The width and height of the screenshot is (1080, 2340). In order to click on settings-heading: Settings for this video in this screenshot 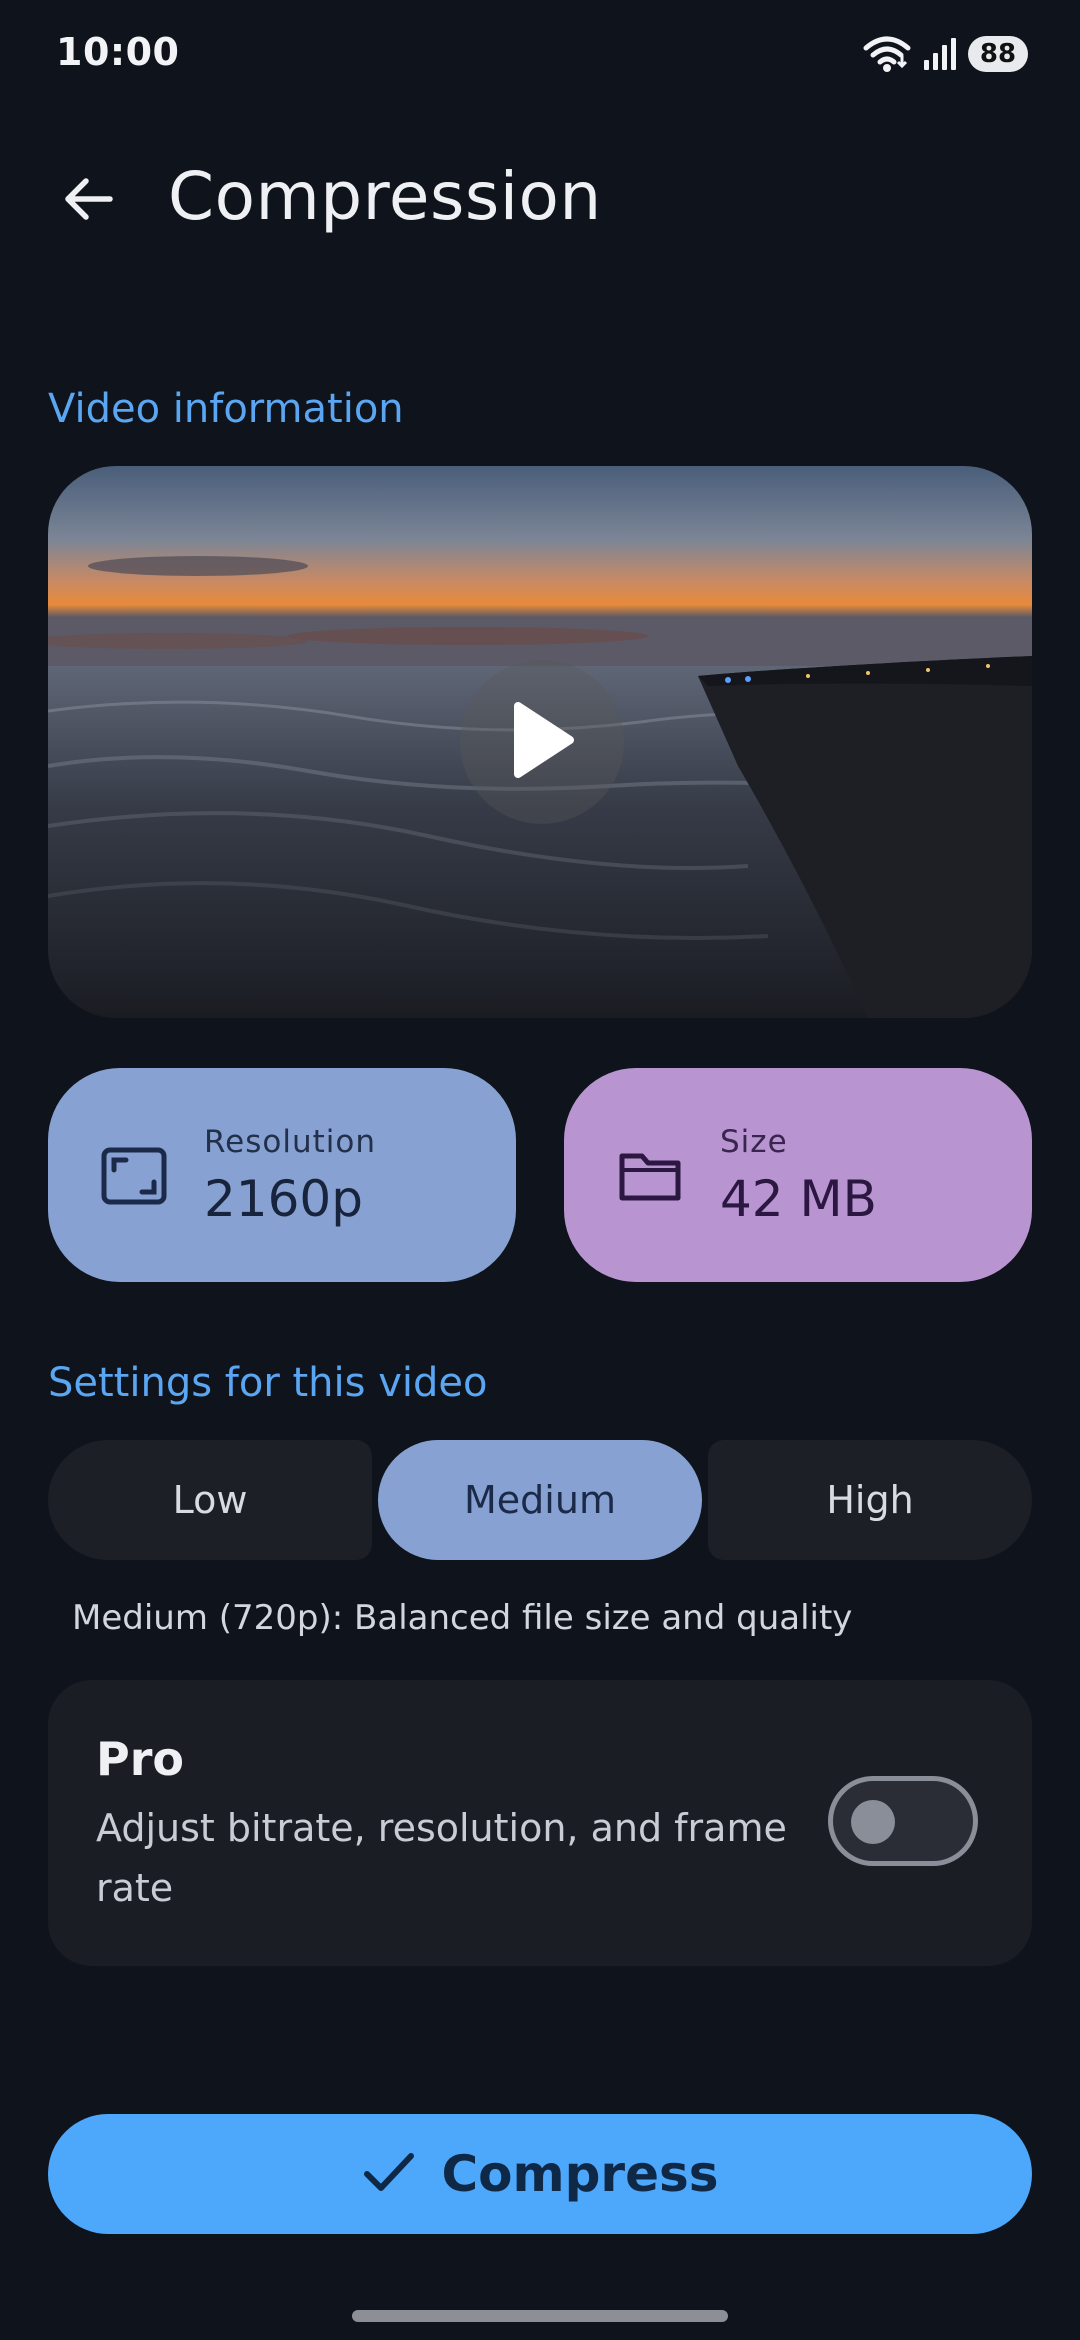, I will do `click(268, 1383)`.